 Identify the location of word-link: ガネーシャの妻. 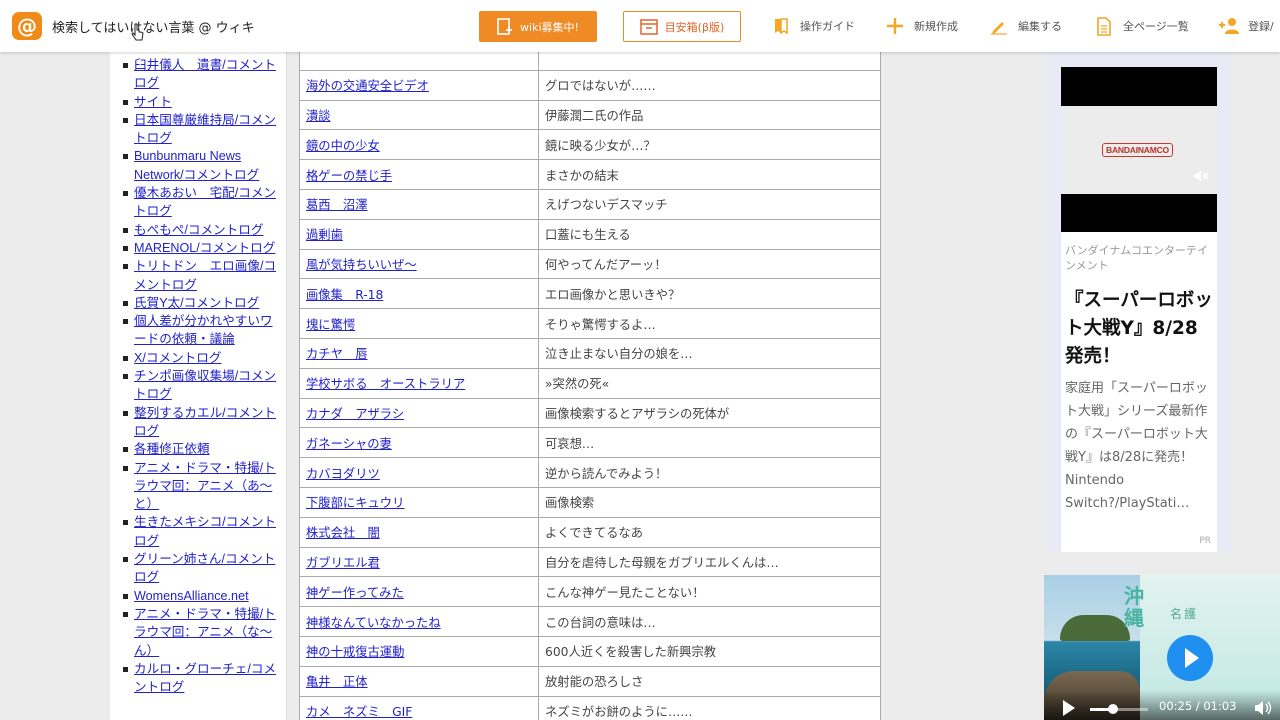
(349, 444).